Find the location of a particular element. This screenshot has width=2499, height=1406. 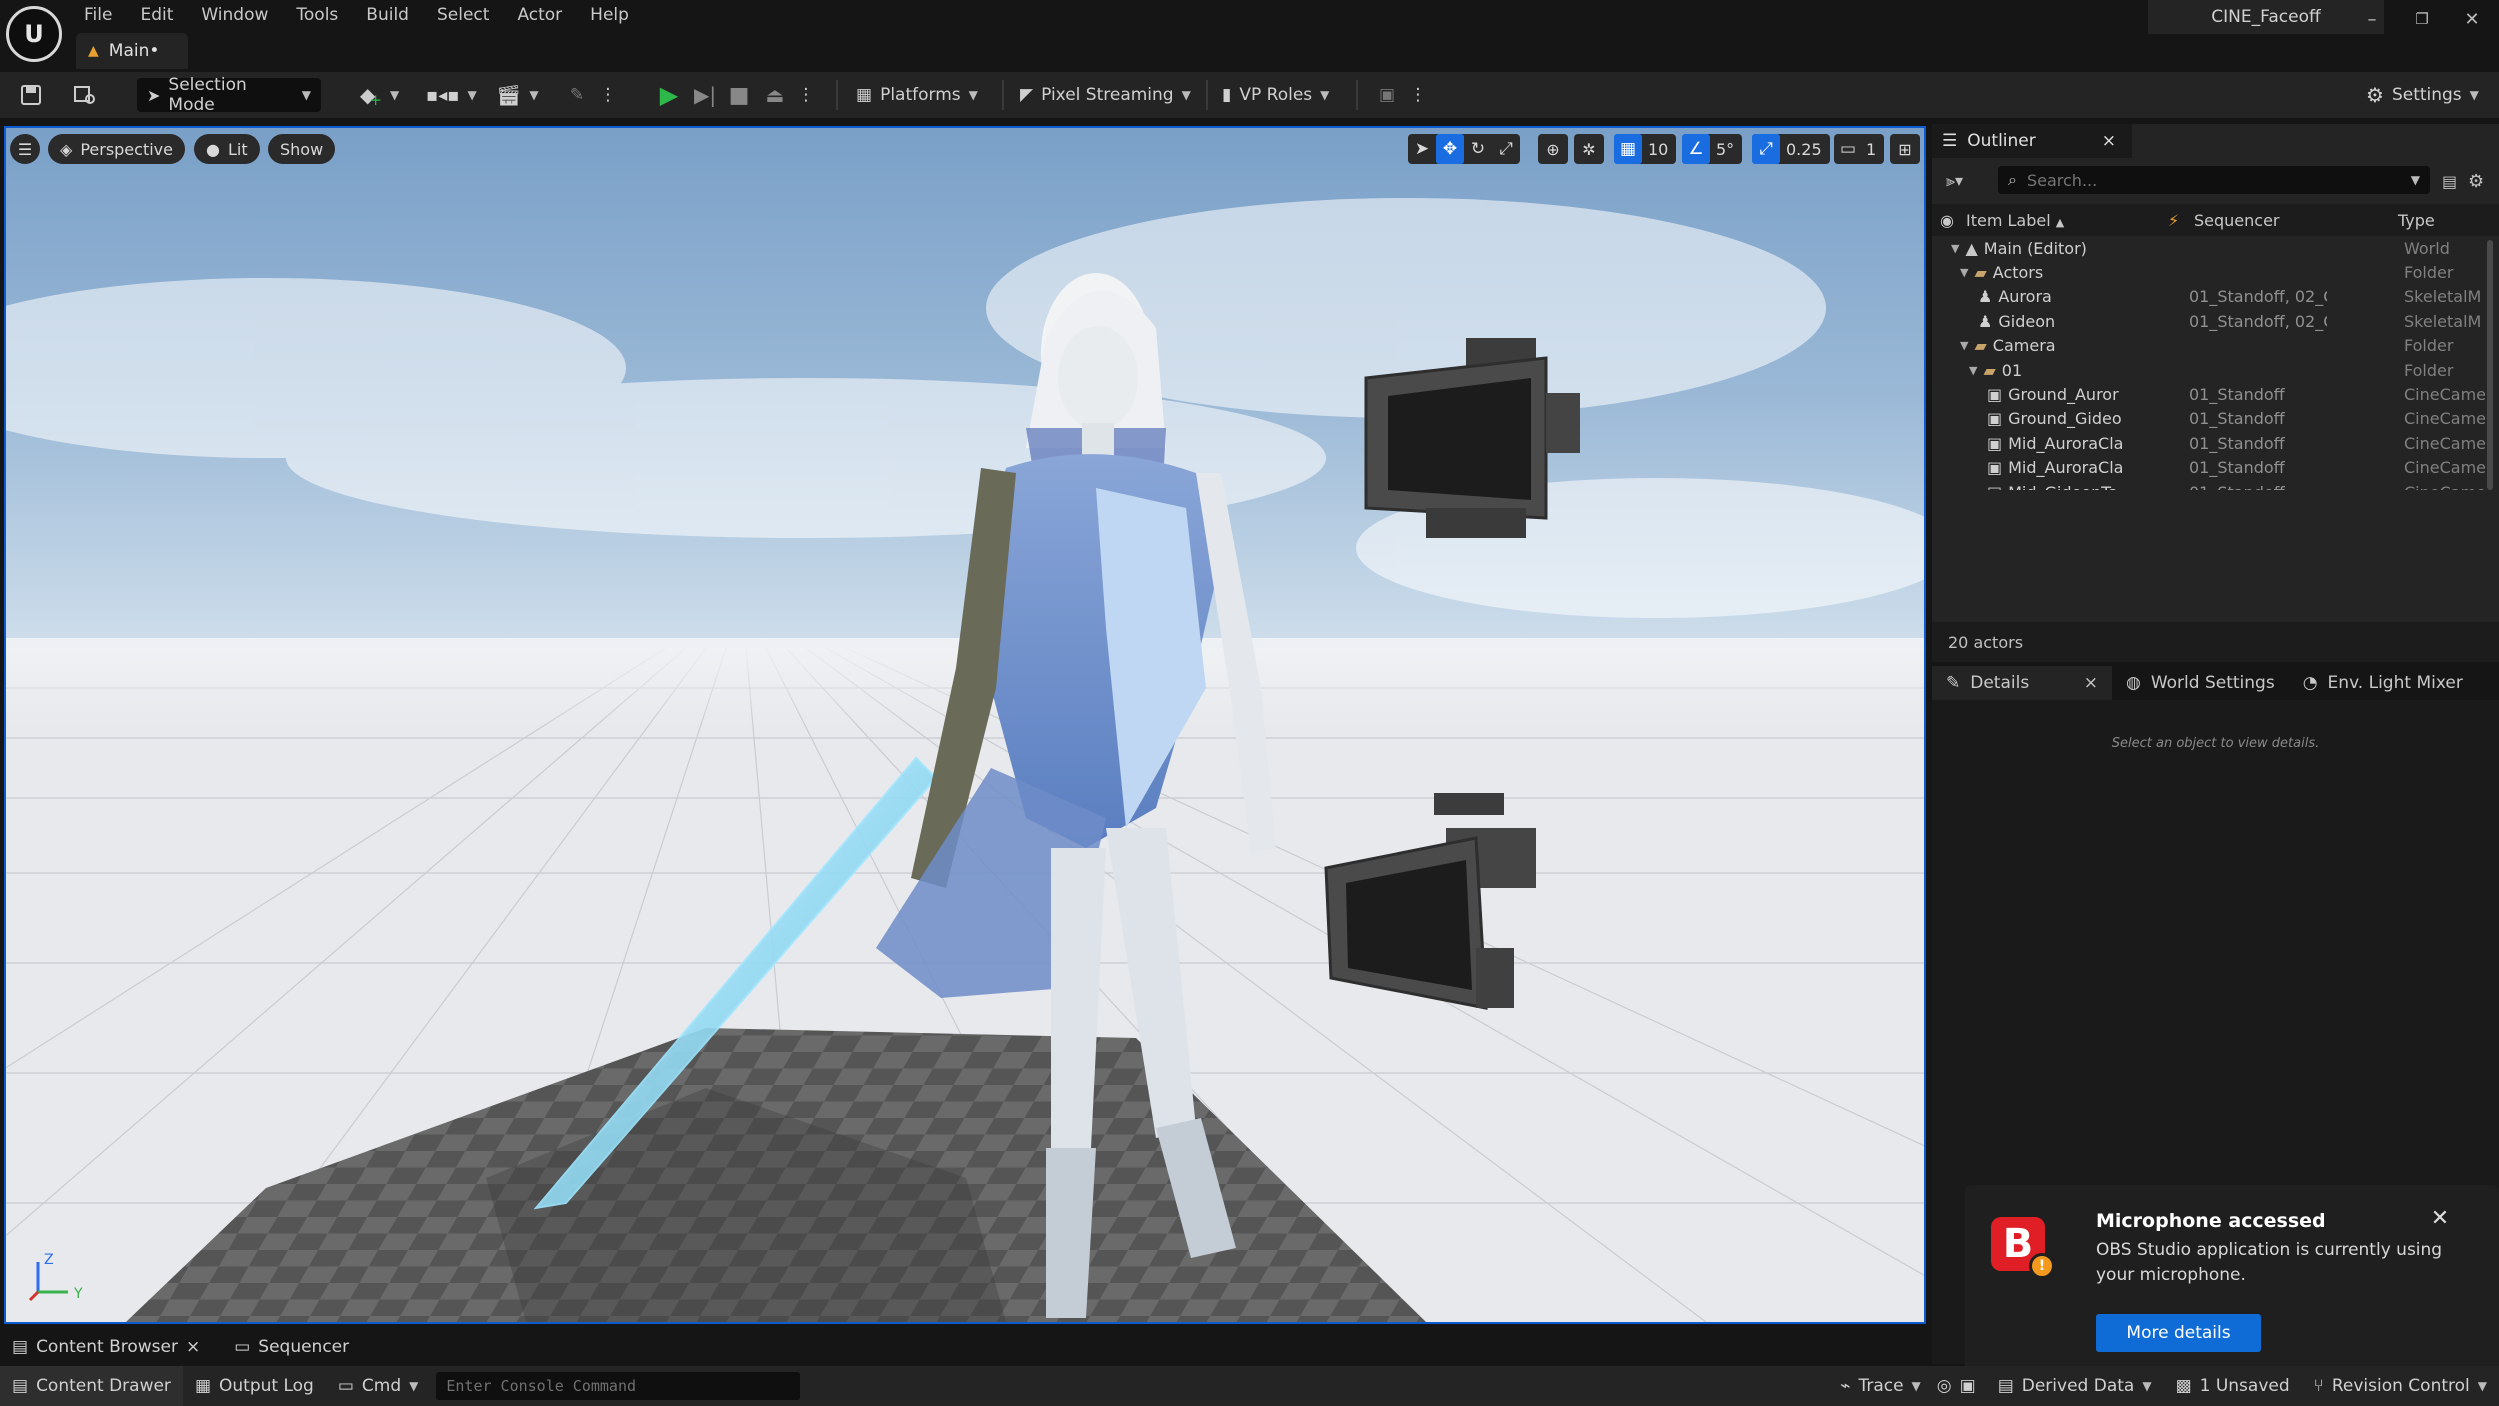

column-sequencer: Sequencer is located at coordinates (2237, 220).